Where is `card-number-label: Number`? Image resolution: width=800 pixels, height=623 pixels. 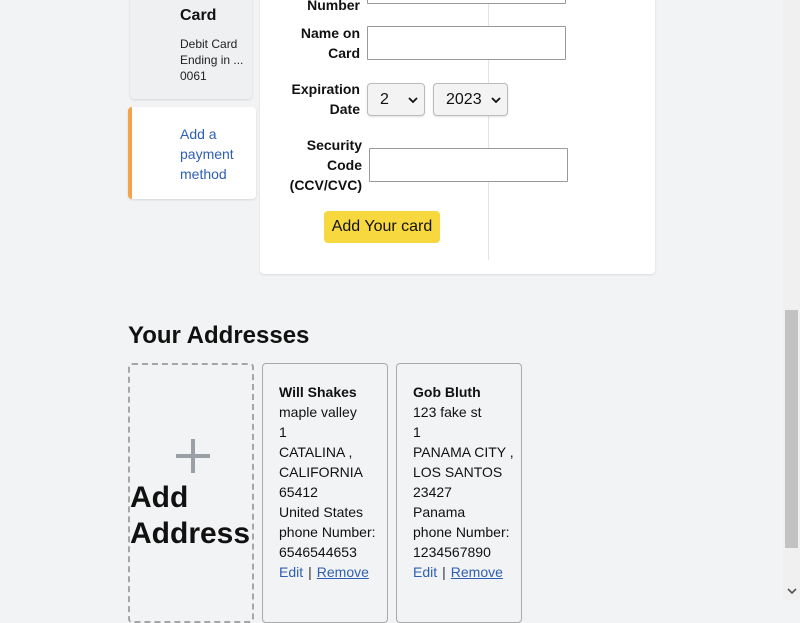 card-number-label: Number is located at coordinates (333, 6).